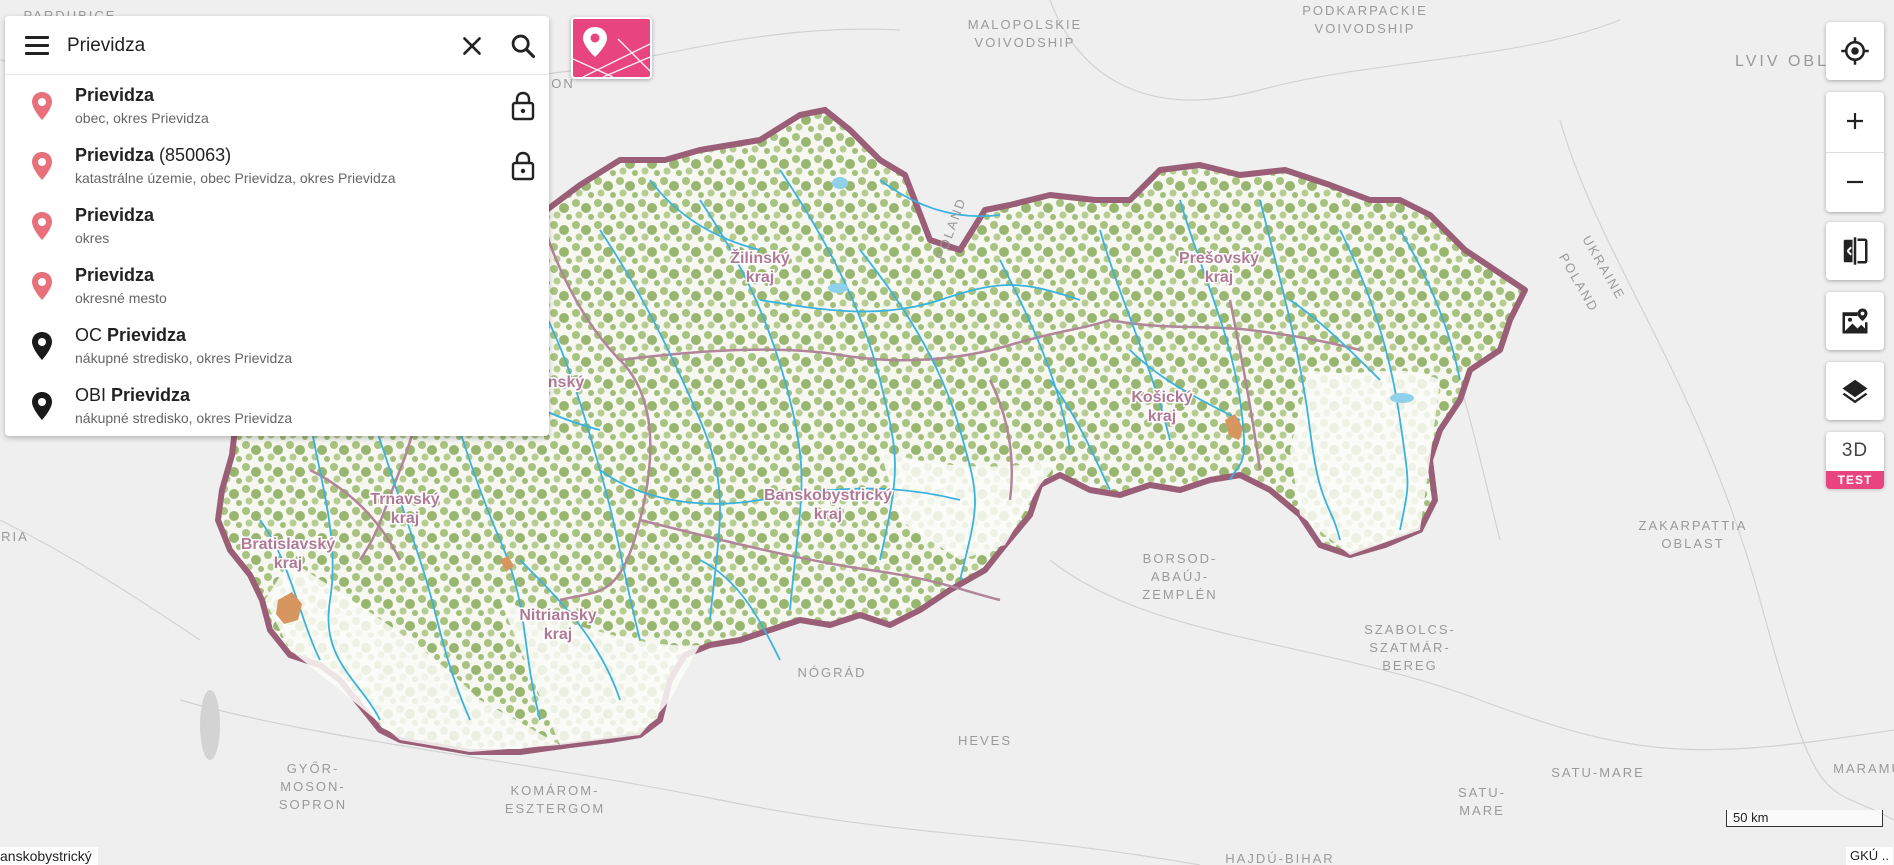 The height and width of the screenshot is (865, 1894). I want to click on result-subtitle: okres, so click(92, 238).